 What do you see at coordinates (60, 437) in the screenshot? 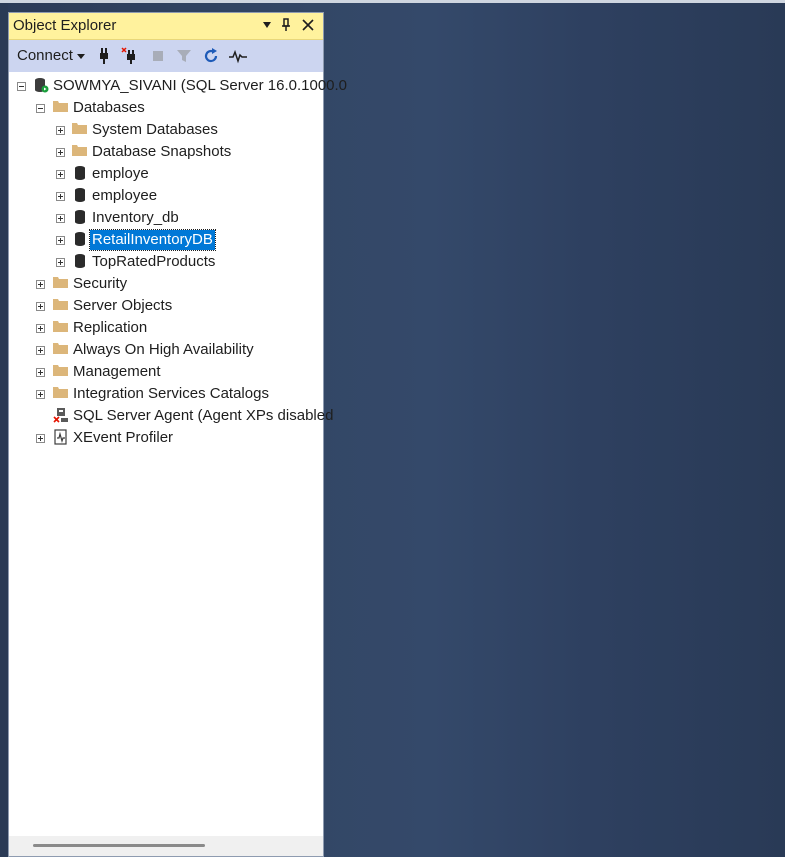
I see `xevent-profiler-icon` at bounding box center [60, 437].